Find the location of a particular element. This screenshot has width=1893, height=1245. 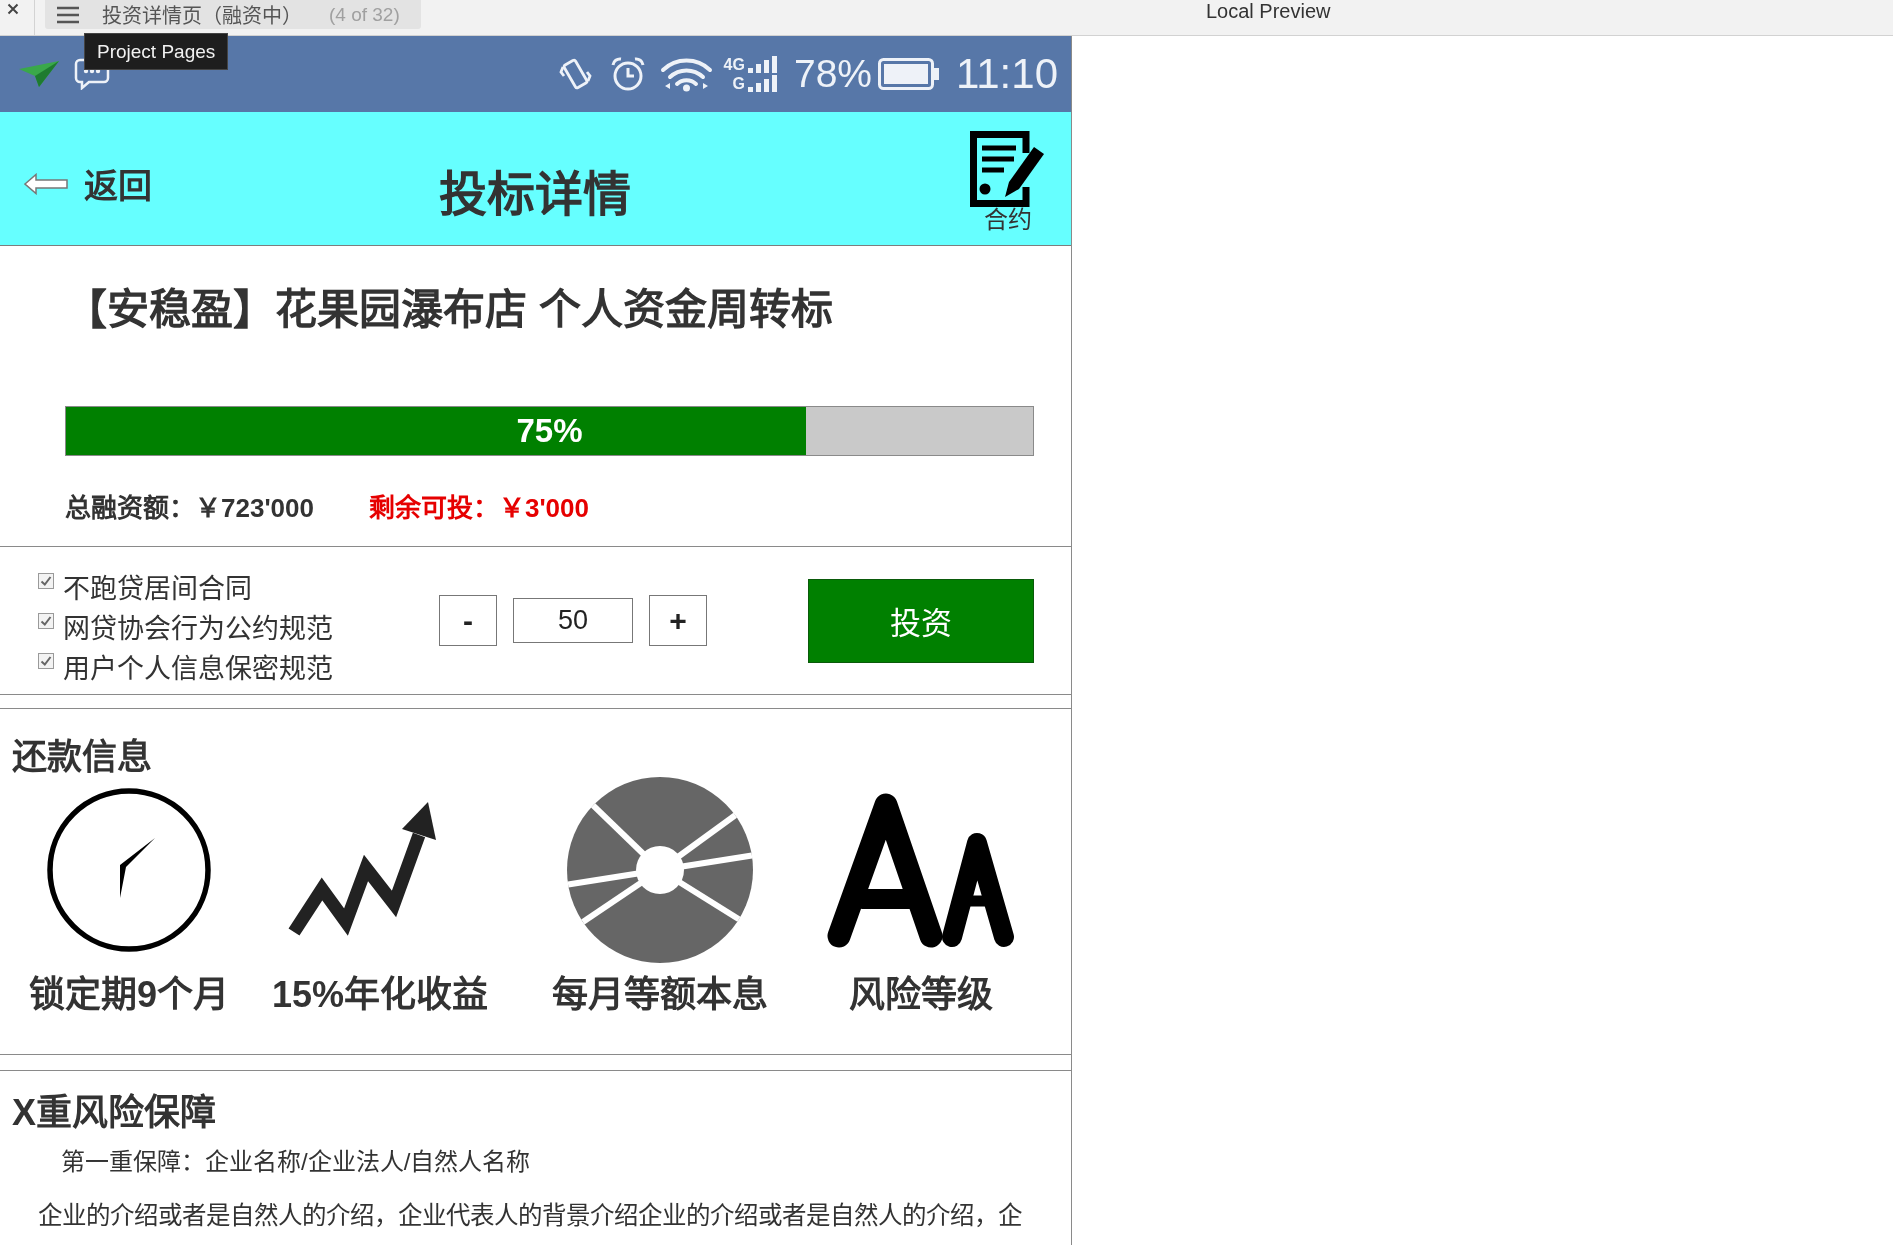

feature-label: 风险等级 is located at coordinates (921, 995).